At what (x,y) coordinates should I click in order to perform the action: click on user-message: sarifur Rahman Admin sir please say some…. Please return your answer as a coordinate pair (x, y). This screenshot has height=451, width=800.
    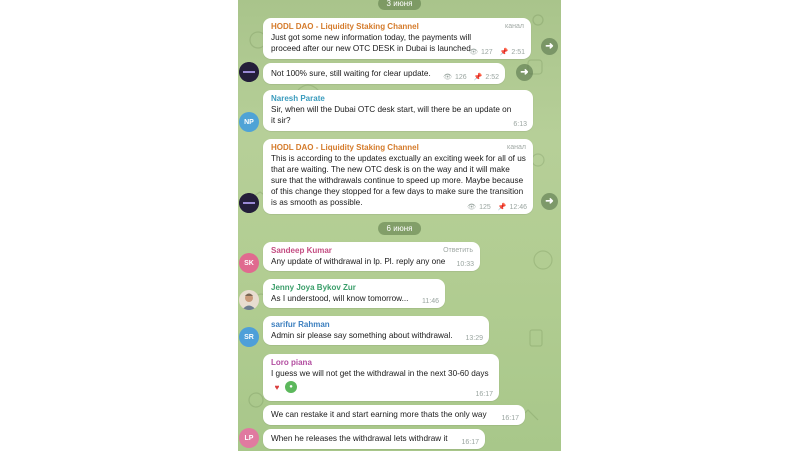
    Looking at the image, I should click on (376, 330).